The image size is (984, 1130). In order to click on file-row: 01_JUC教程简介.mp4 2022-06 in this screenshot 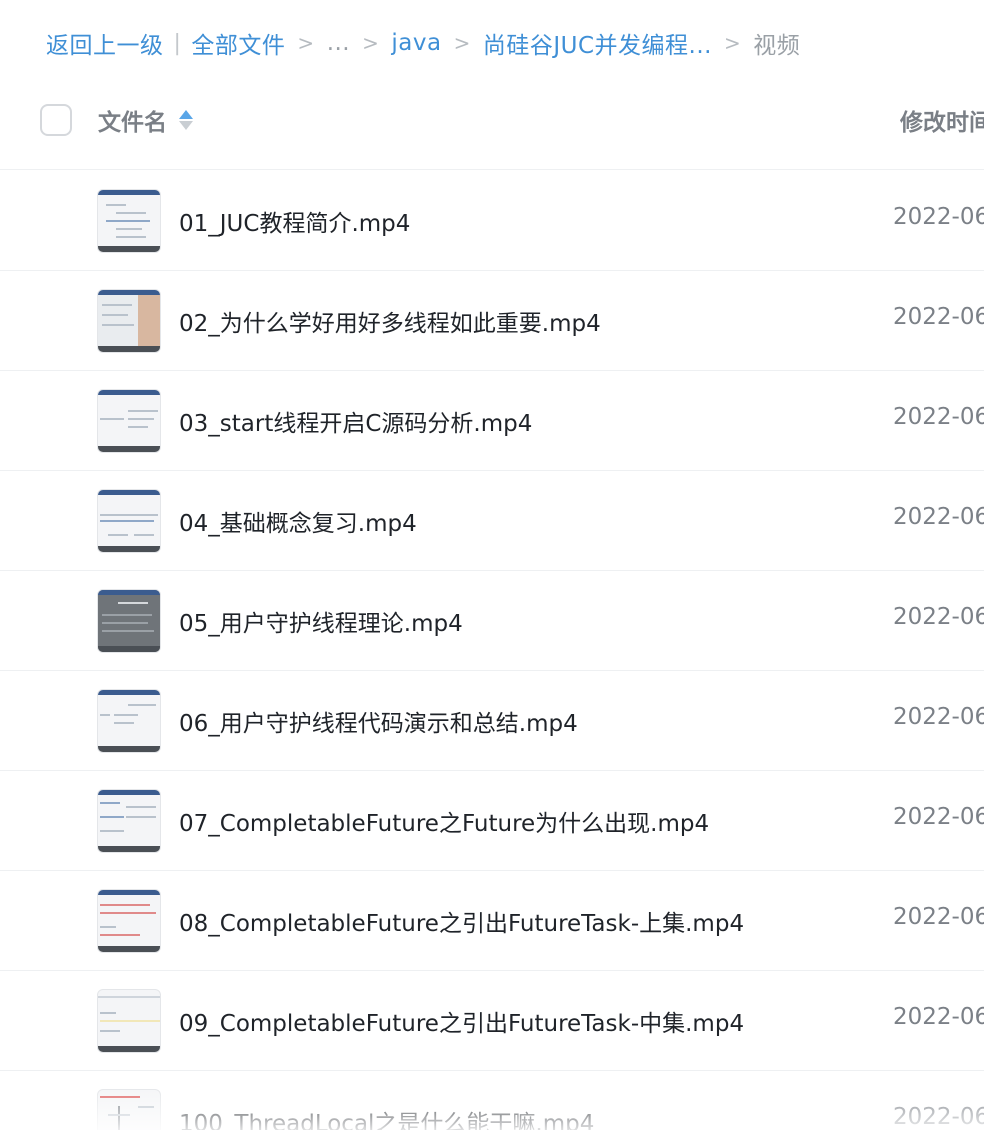, I will do `click(492, 221)`.